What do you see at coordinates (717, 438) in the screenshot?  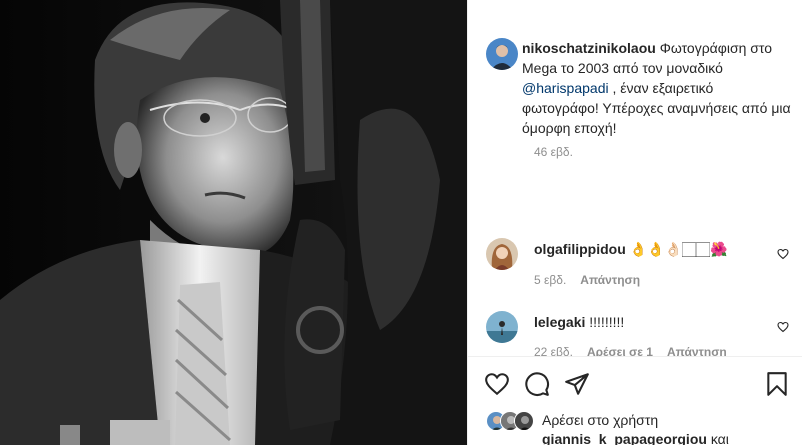 I see `likes-and-text: και` at bounding box center [717, 438].